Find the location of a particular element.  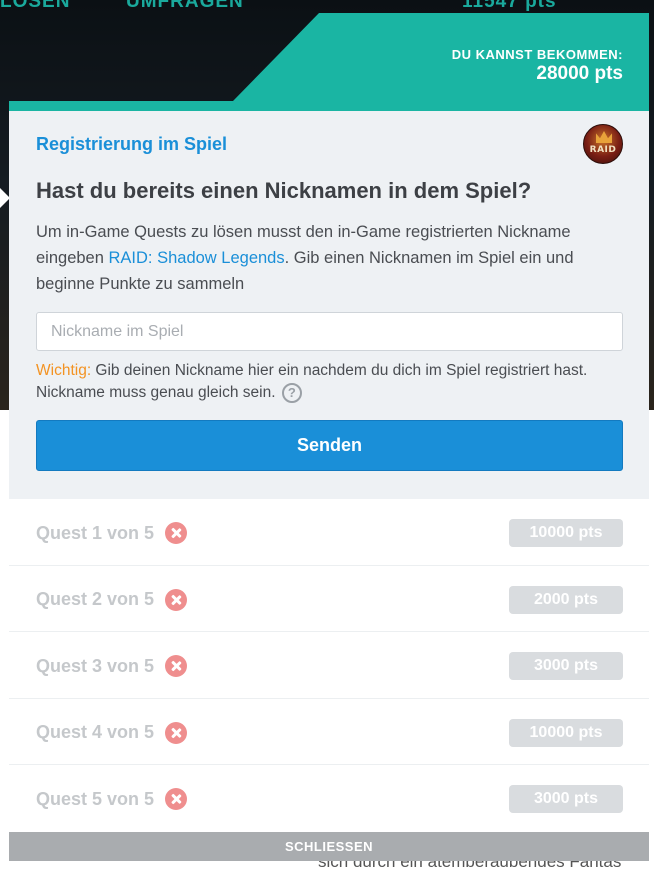

background-nav: LÖSEN UMFRAGEN 11547 pts is located at coordinates (327, 7).